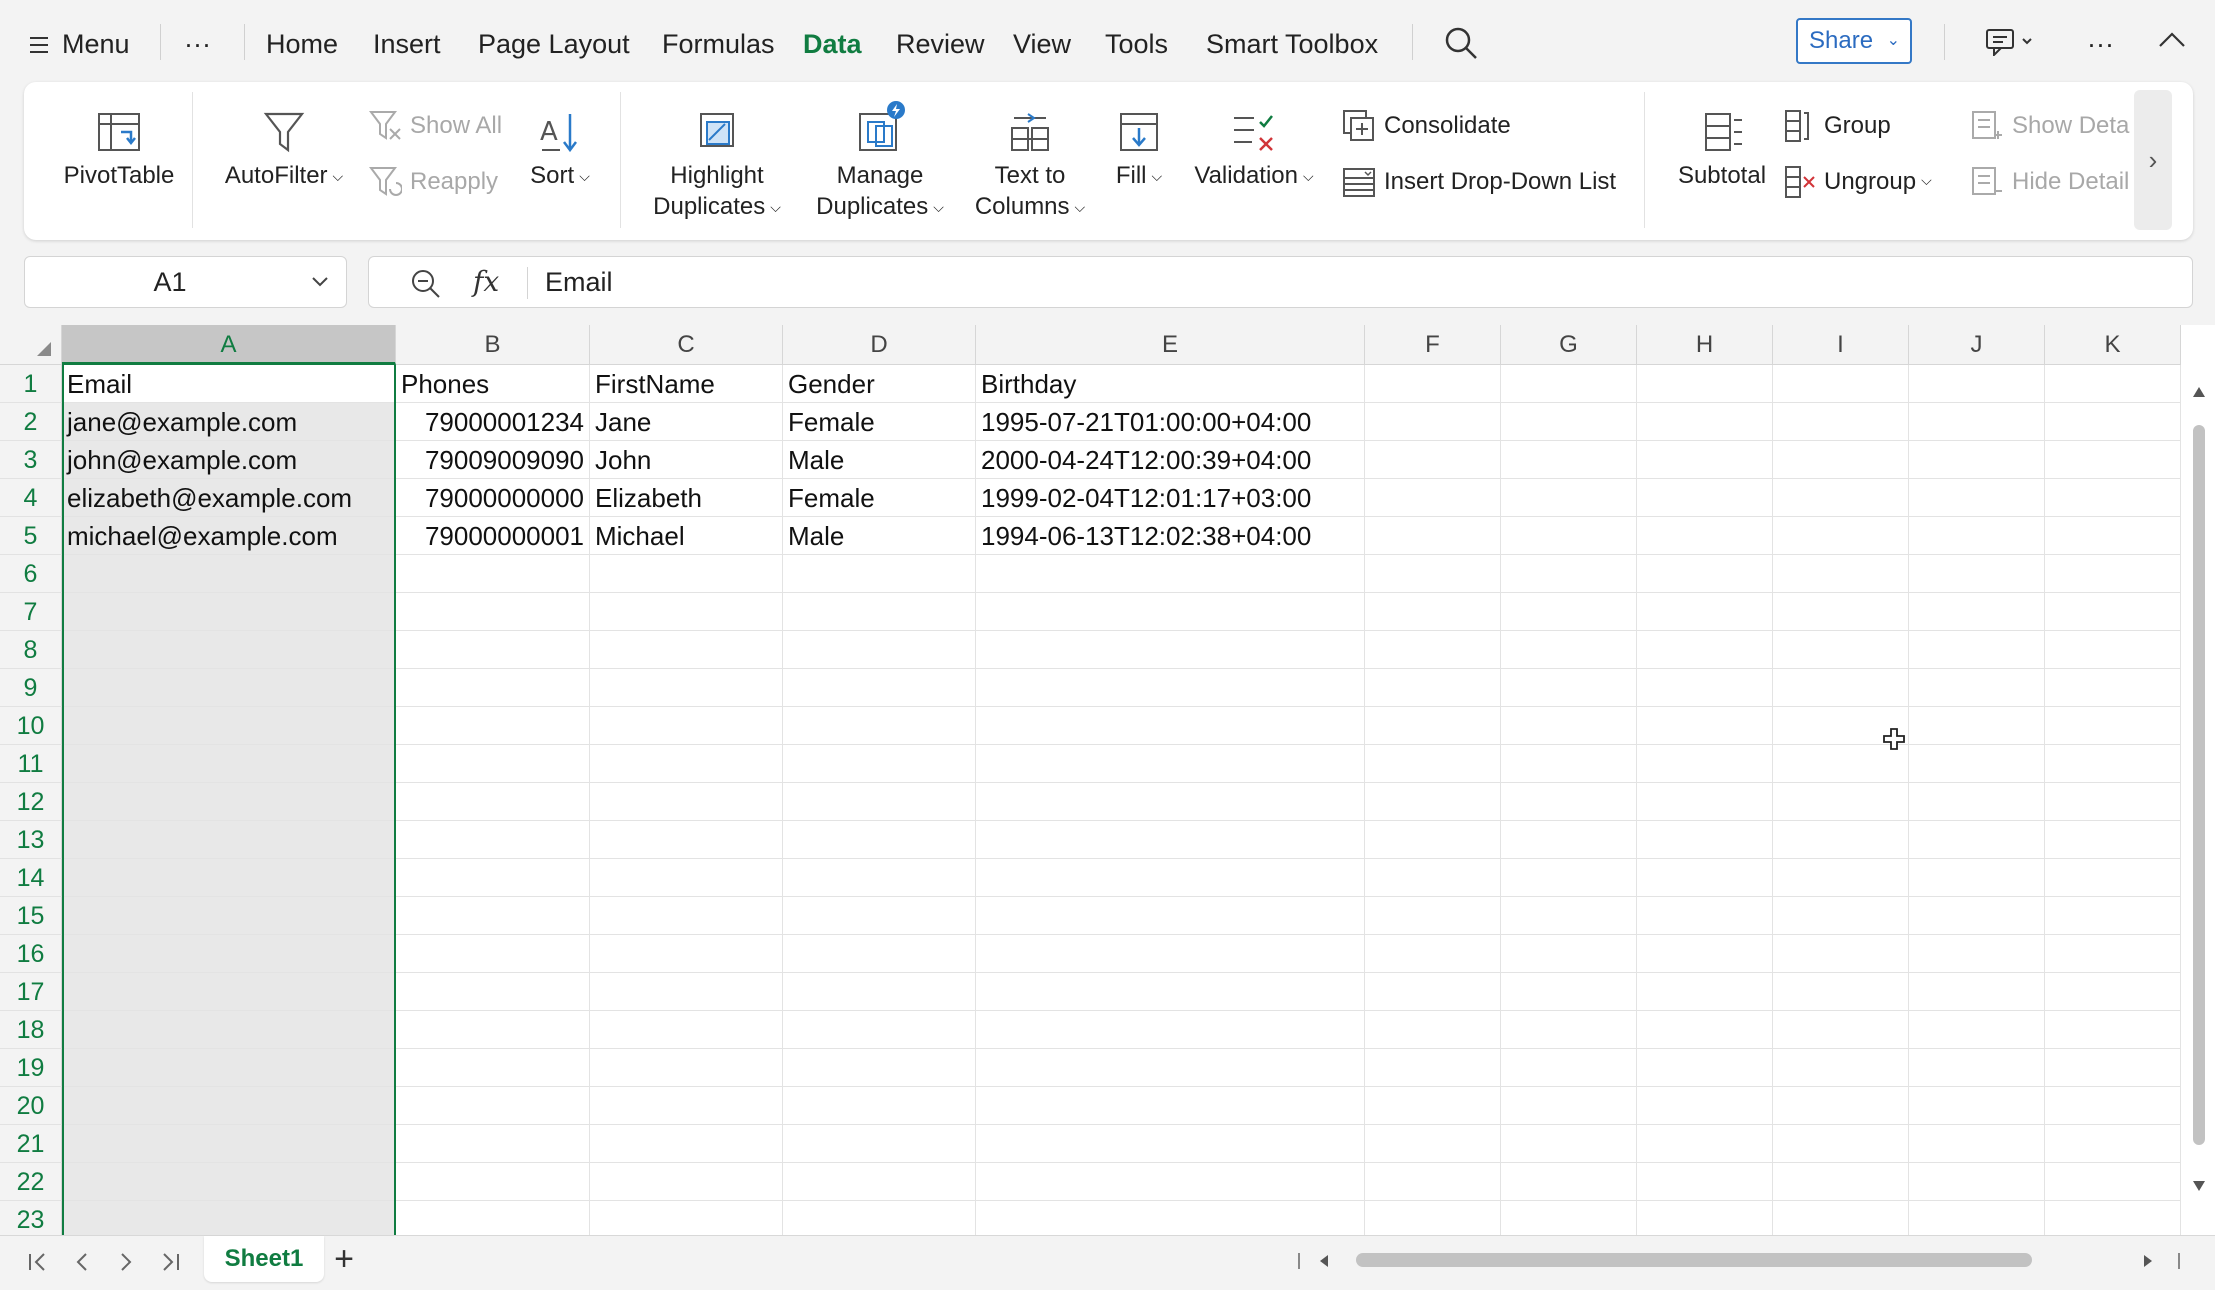 This screenshot has width=2215, height=1290. What do you see at coordinates (229, 422) in the screenshot?
I see `cell-a2: jane@example.com` at bounding box center [229, 422].